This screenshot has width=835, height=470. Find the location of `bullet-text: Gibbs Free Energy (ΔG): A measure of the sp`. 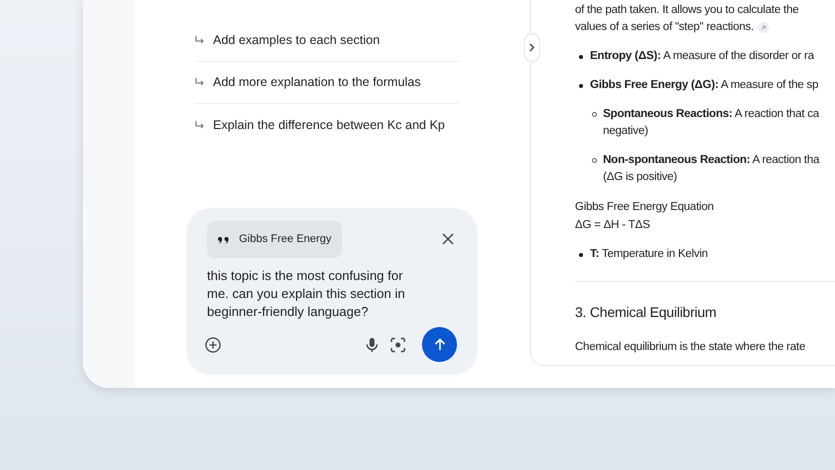

bullet-text: Gibbs Free Energy (ΔG): A measure of the sp is located at coordinates (704, 85).